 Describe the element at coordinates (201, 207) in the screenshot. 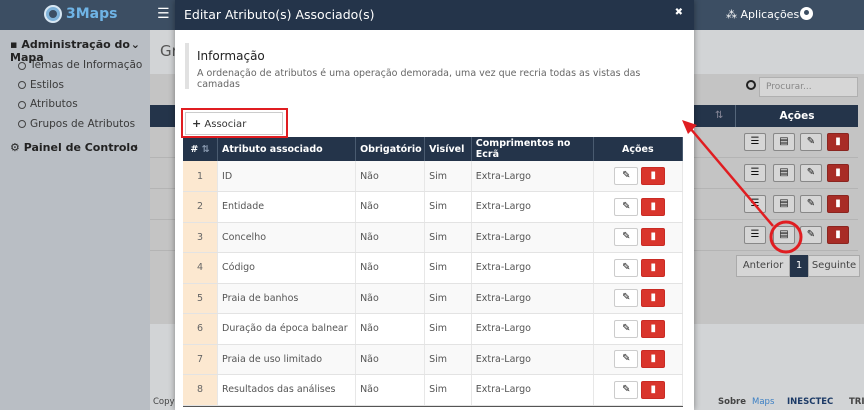

I see `row-index: 2` at that location.